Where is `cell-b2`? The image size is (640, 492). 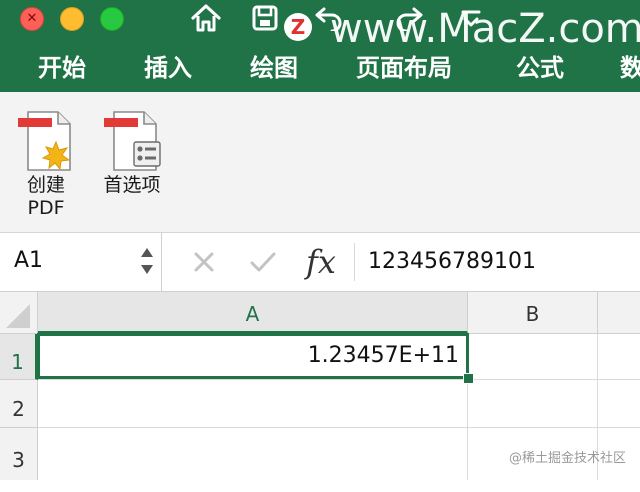
cell-b2 is located at coordinates (533, 404).